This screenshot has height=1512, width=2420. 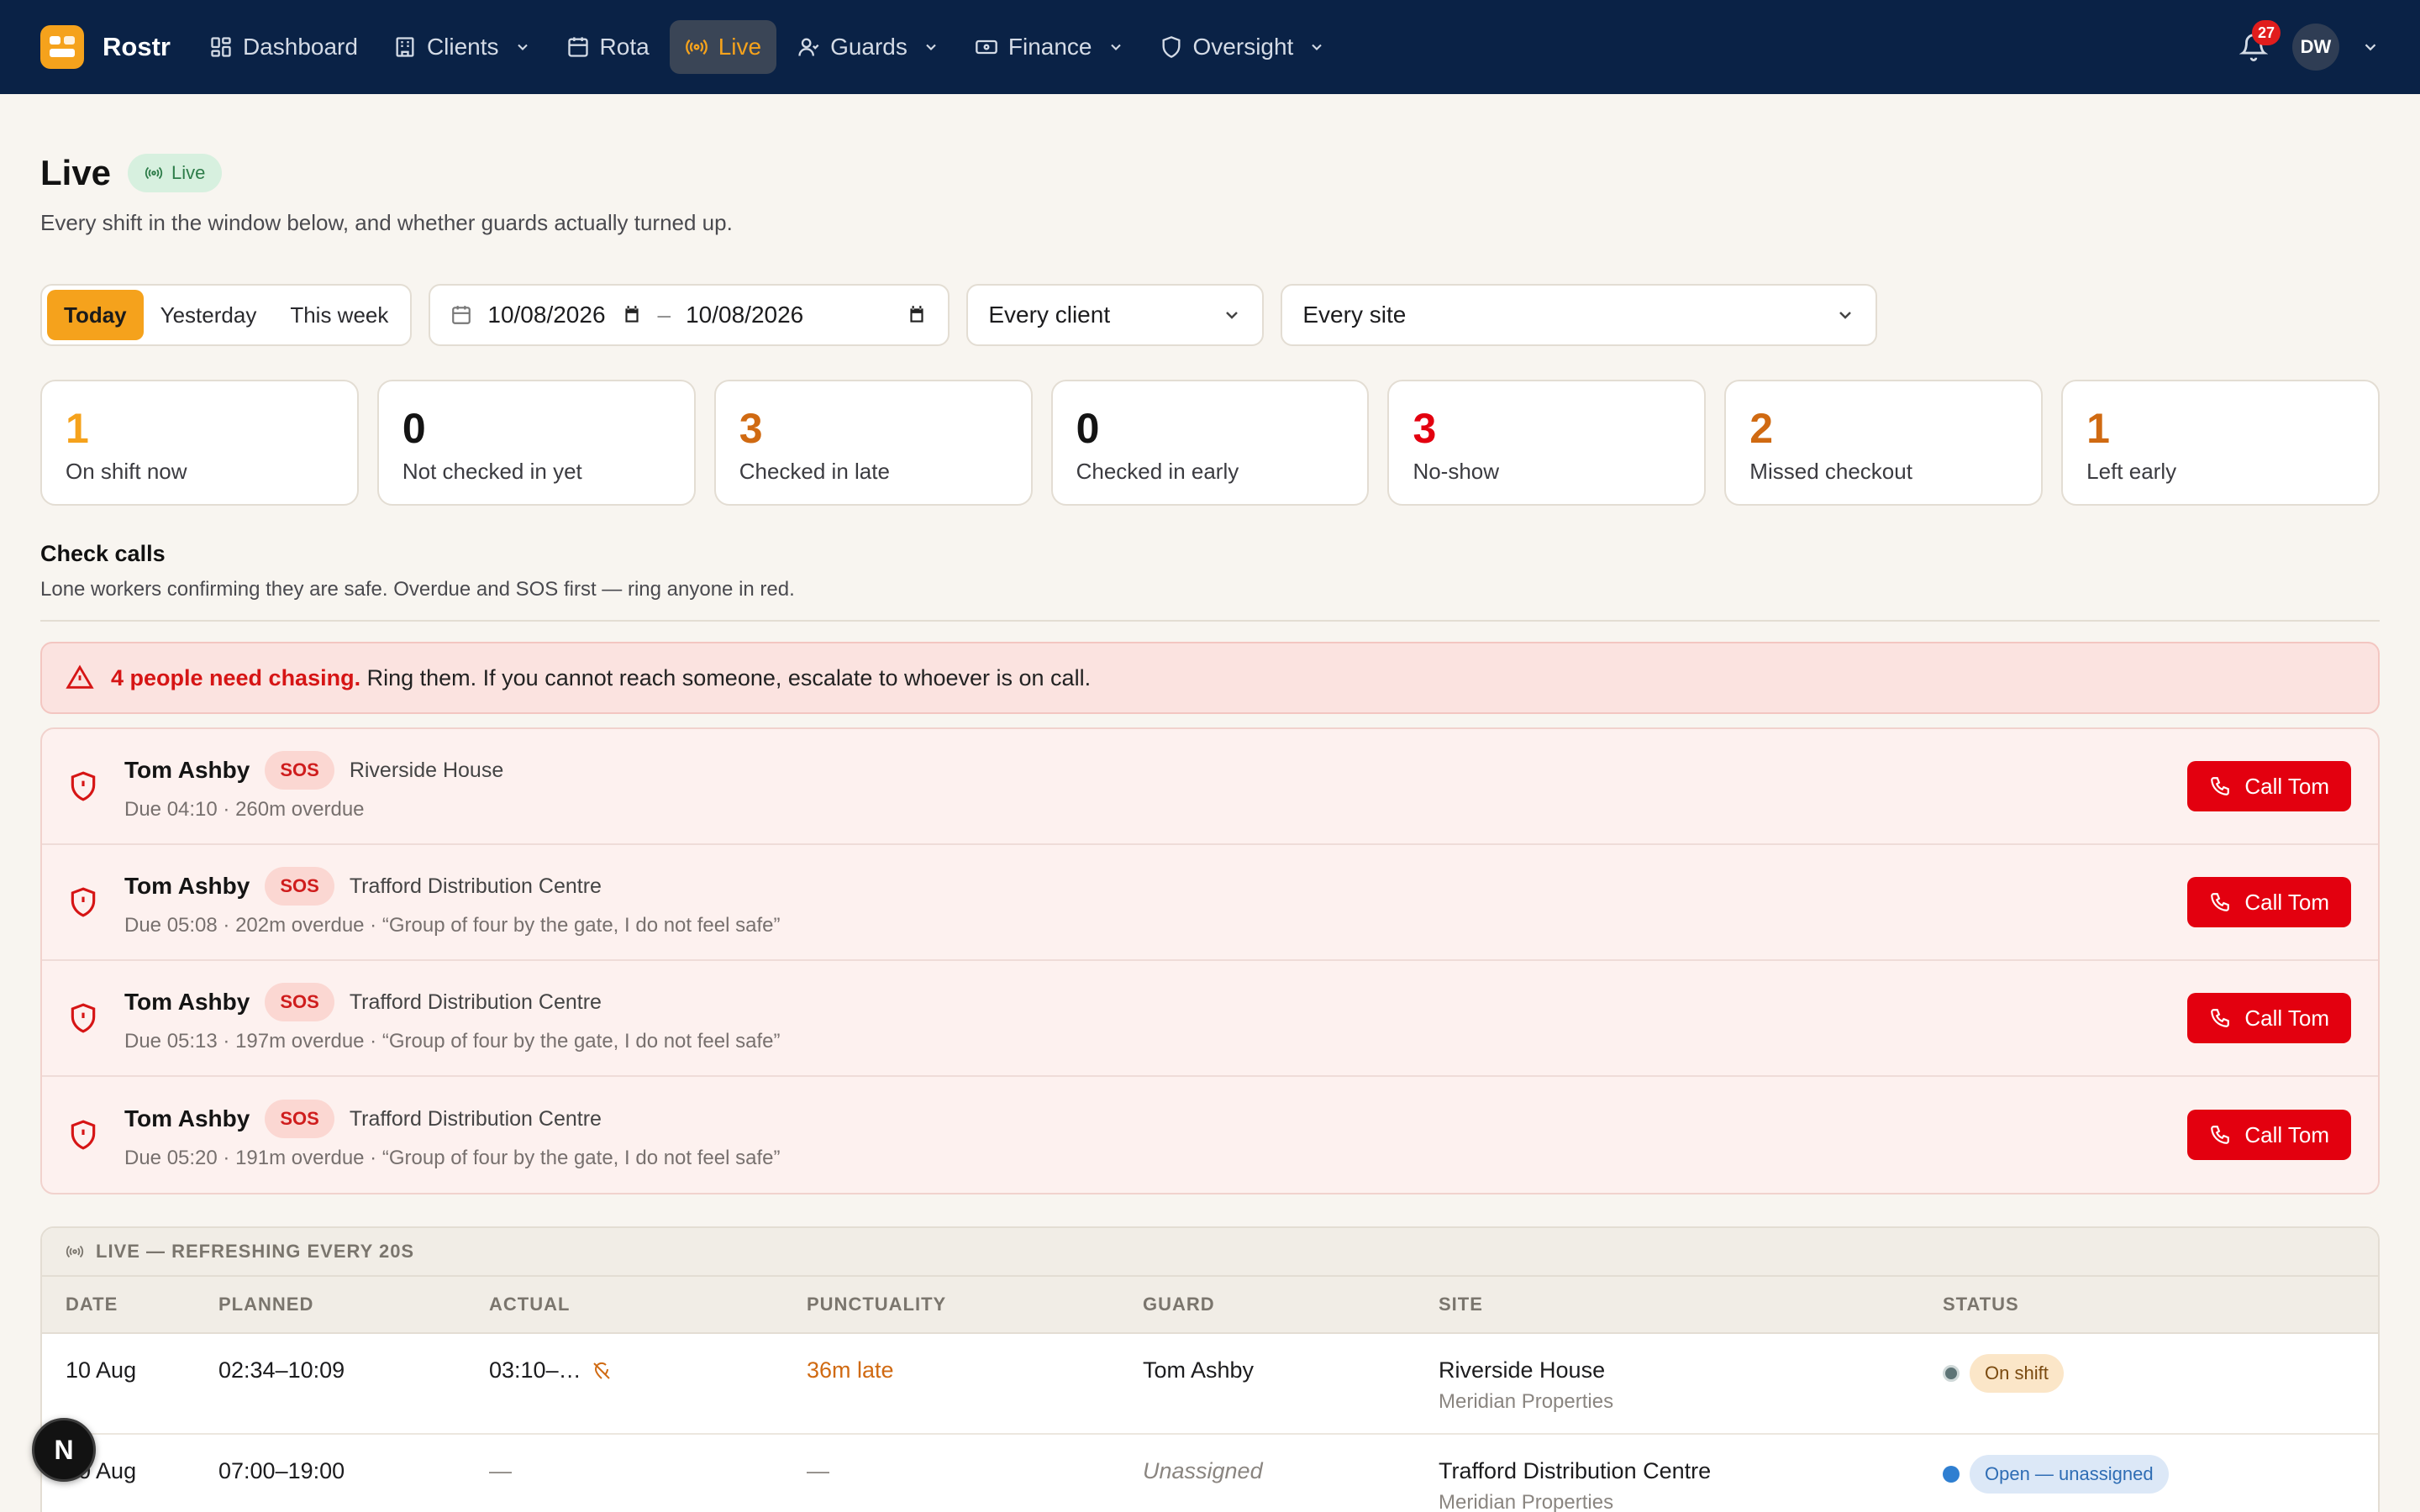 What do you see at coordinates (1291, 1304) in the screenshot?
I see `column-header-guard: GUARD` at bounding box center [1291, 1304].